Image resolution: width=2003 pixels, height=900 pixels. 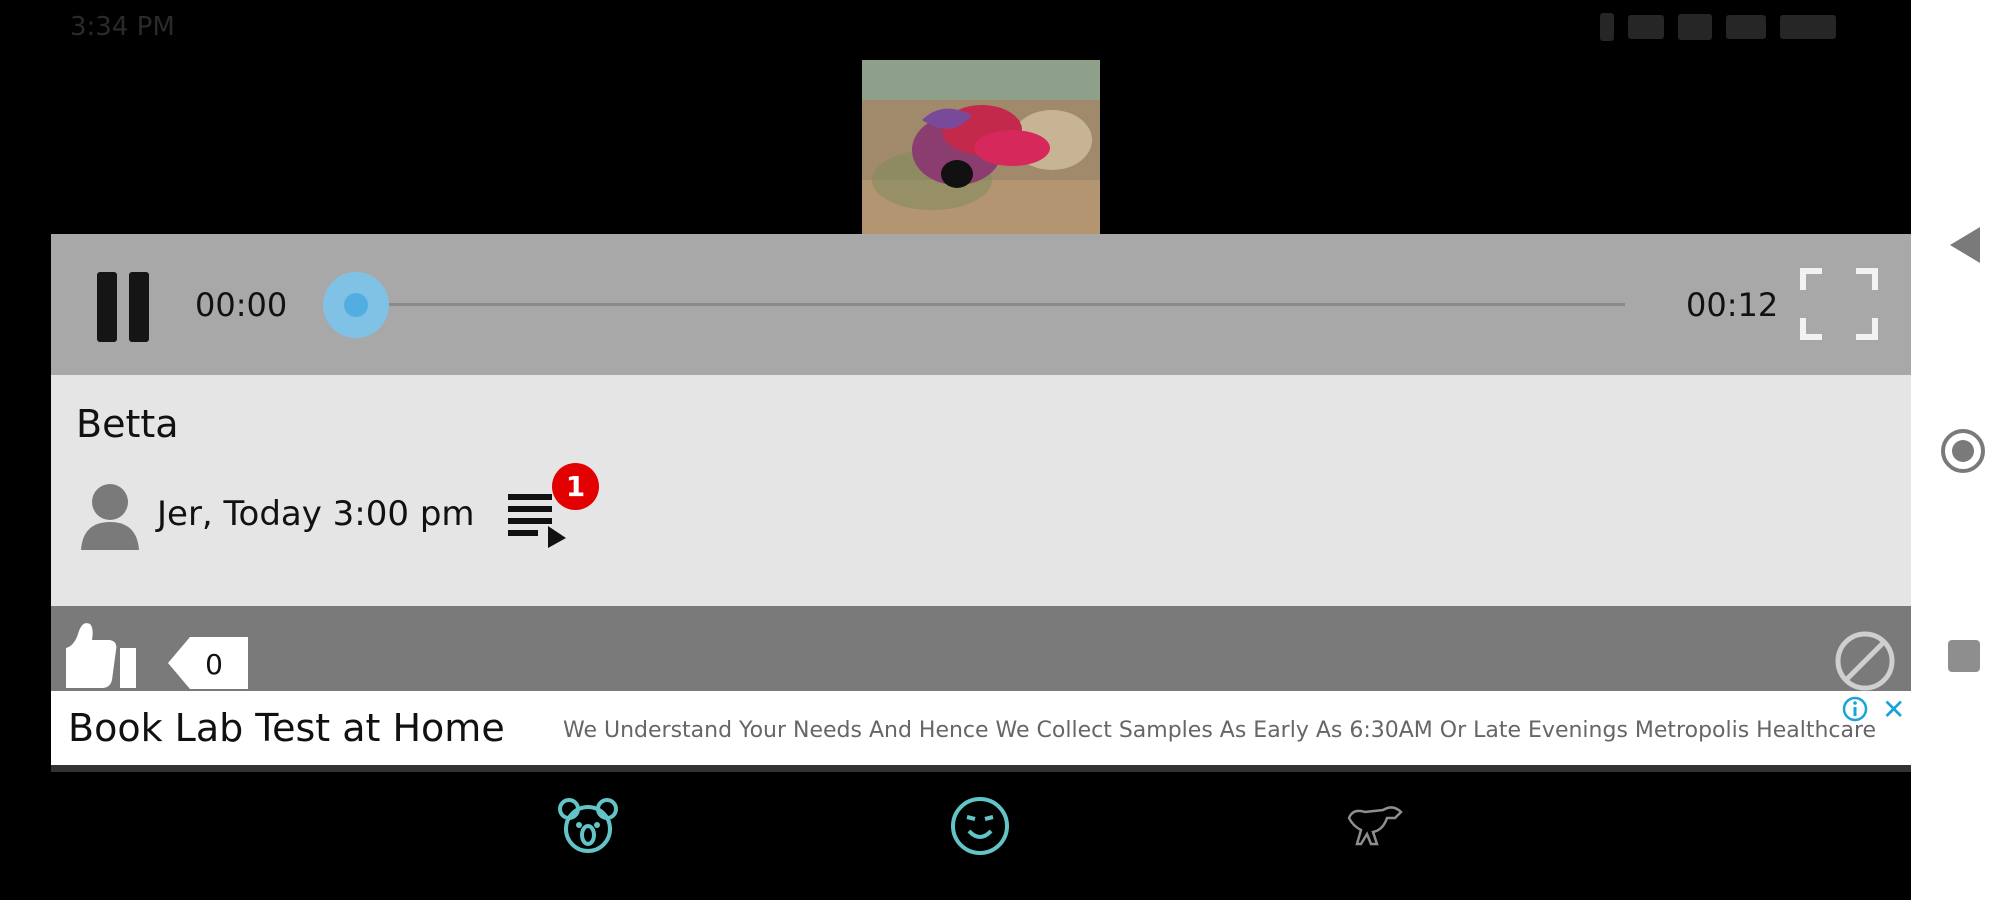 What do you see at coordinates (122, 27) in the screenshot?
I see `status-time: 3:34 PM` at bounding box center [122, 27].